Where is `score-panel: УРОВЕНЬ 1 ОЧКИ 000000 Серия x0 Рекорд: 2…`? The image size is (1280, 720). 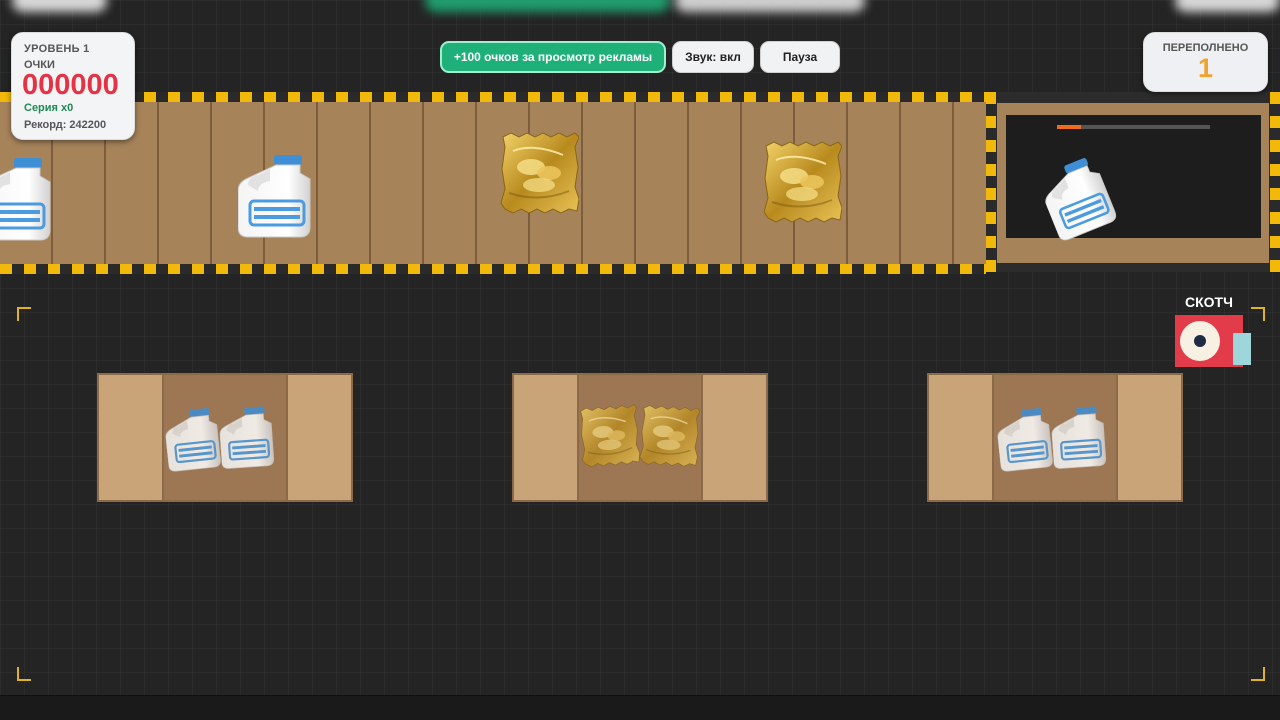
score-panel: УРОВЕНЬ 1 ОЧКИ 000000 Серия x0 Рекорд: 2… is located at coordinates (73, 86).